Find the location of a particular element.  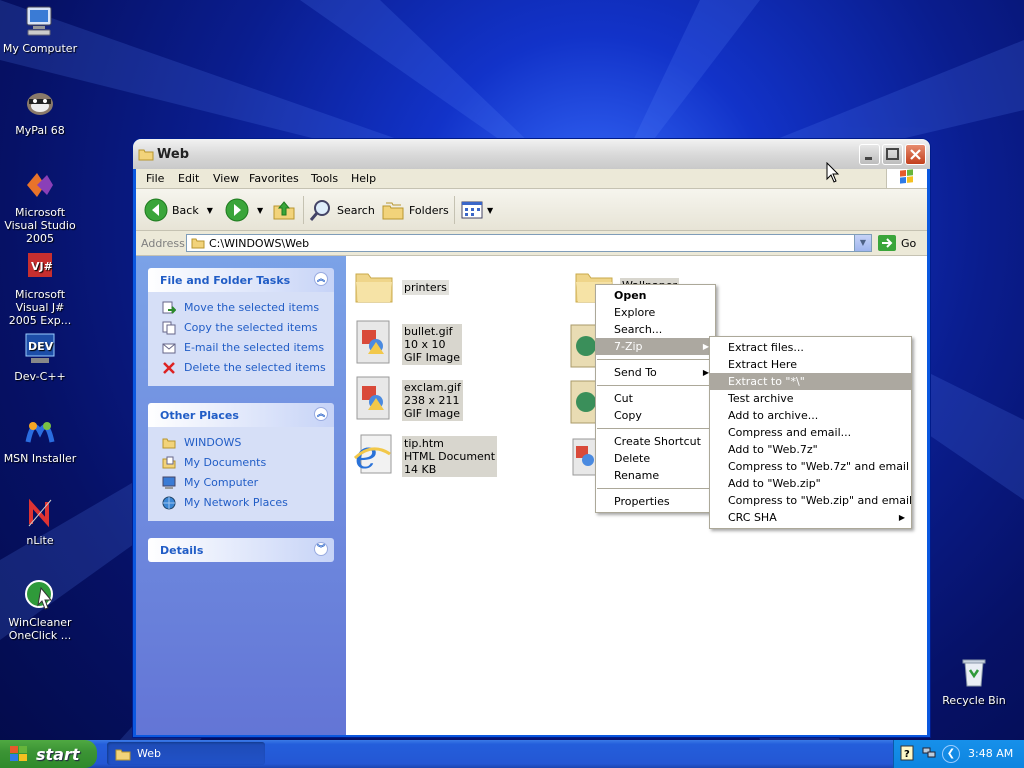

menu-view: View is located at coordinates (226, 178).